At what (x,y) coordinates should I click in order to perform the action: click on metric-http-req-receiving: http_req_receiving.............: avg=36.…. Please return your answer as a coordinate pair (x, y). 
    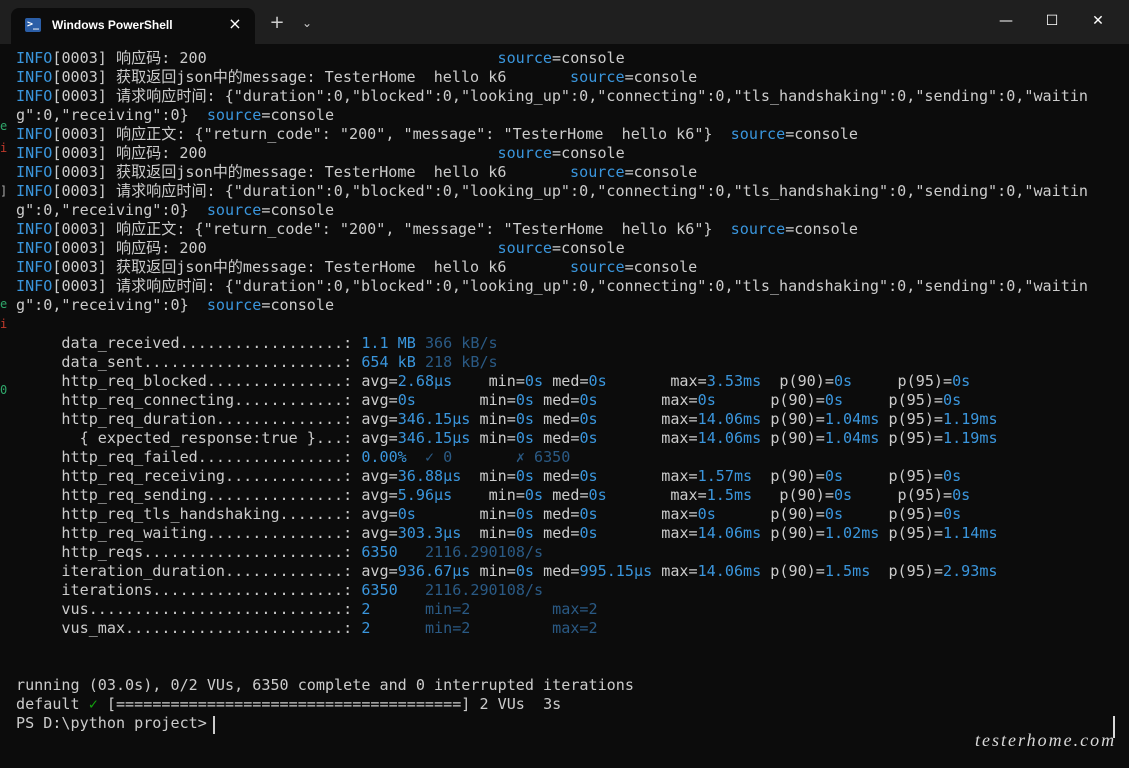
    Looking at the image, I should click on (489, 476).